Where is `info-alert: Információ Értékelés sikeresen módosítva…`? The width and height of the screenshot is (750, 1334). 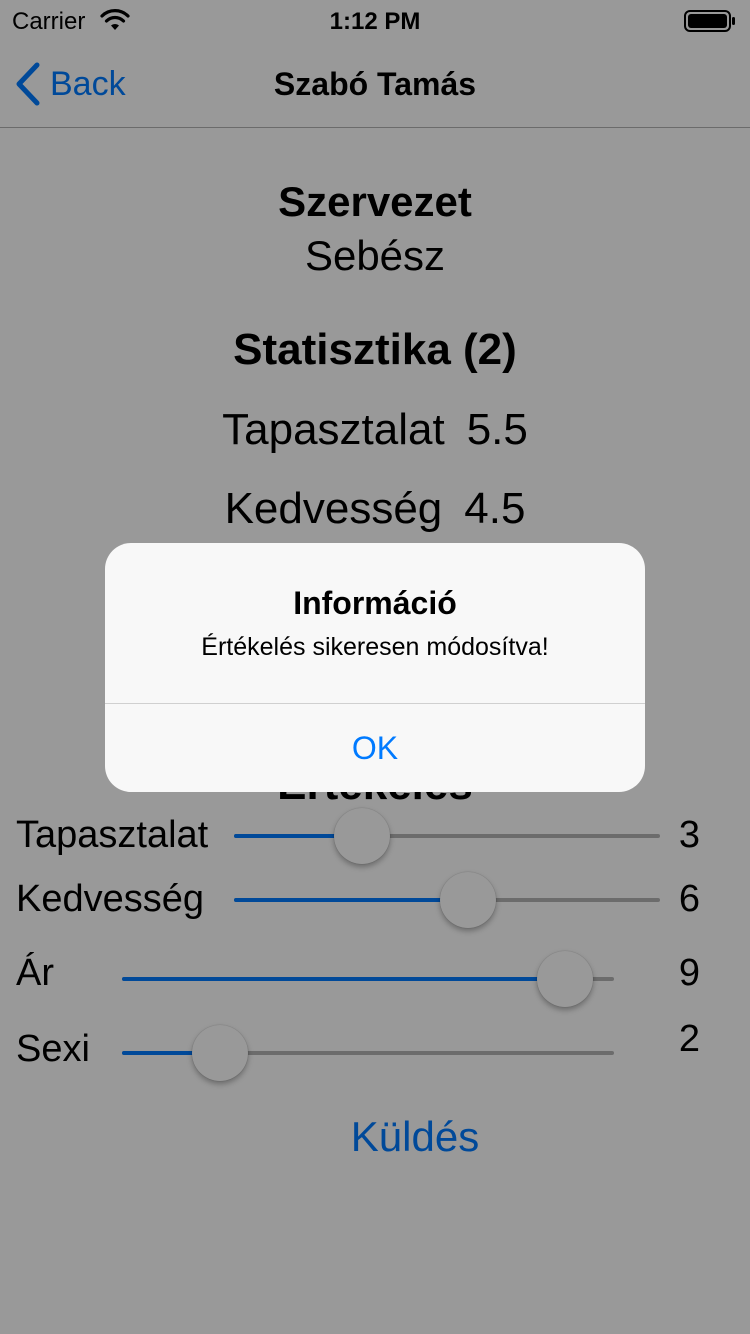
info-alert: Információ Értékelés sikeresen módosítva… is located at coordinates (375, 667).